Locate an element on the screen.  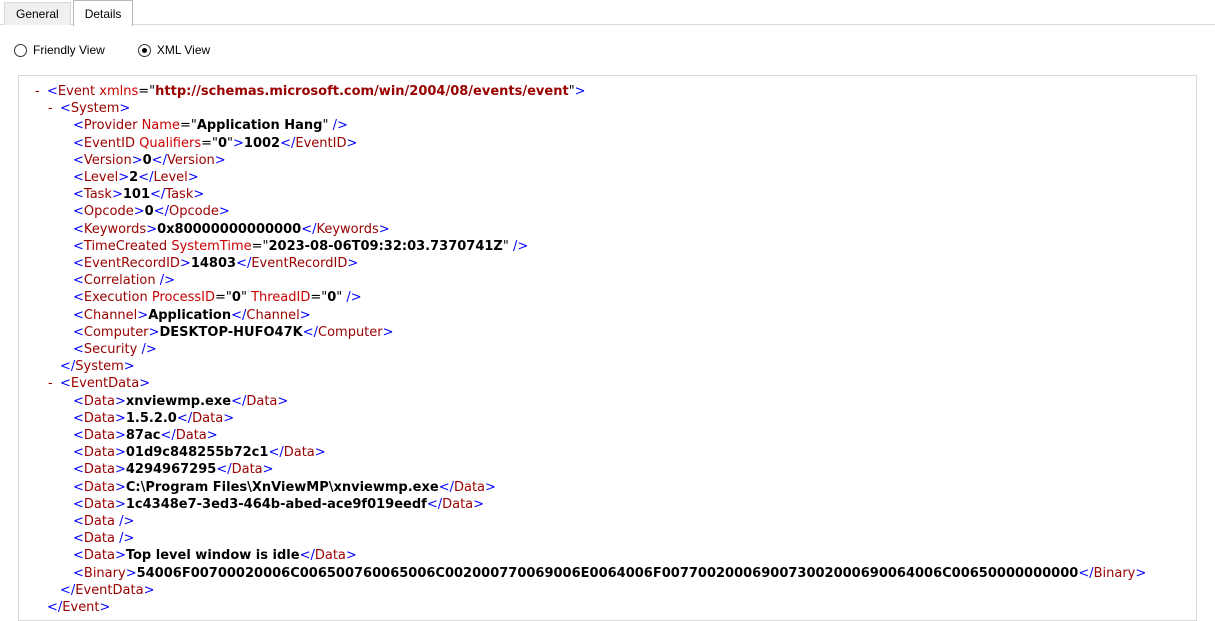
radio-xml-view: XML View is located at coordinates (173, 50).